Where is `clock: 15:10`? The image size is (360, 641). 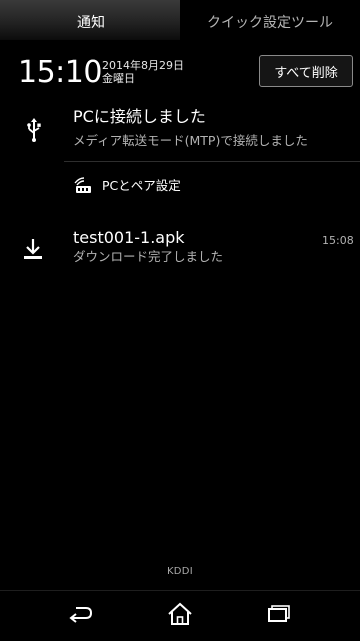 clock: 15:10 is located at coordinates (60, 72).